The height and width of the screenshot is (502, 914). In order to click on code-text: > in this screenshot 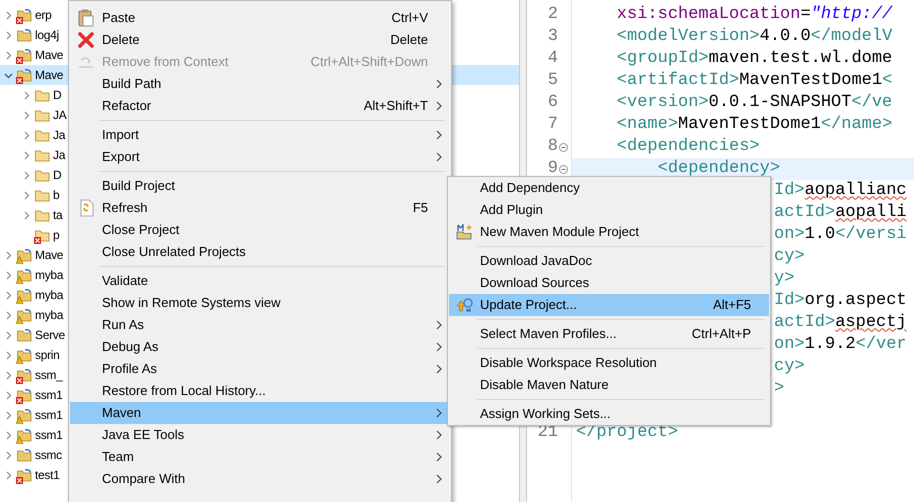, I will do `click(779, 388)`.